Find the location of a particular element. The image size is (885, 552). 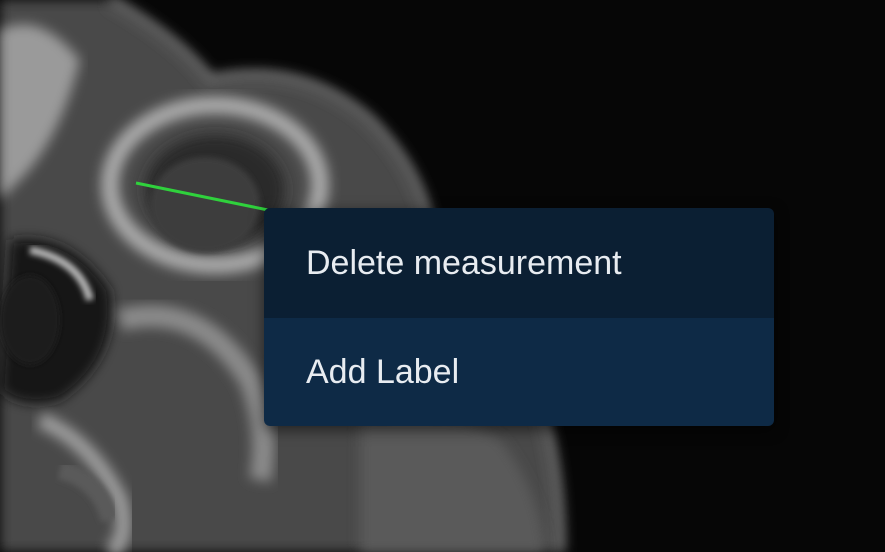

delete-measurement-menu-item: Delete measurement is located at coordinates (519, 263).